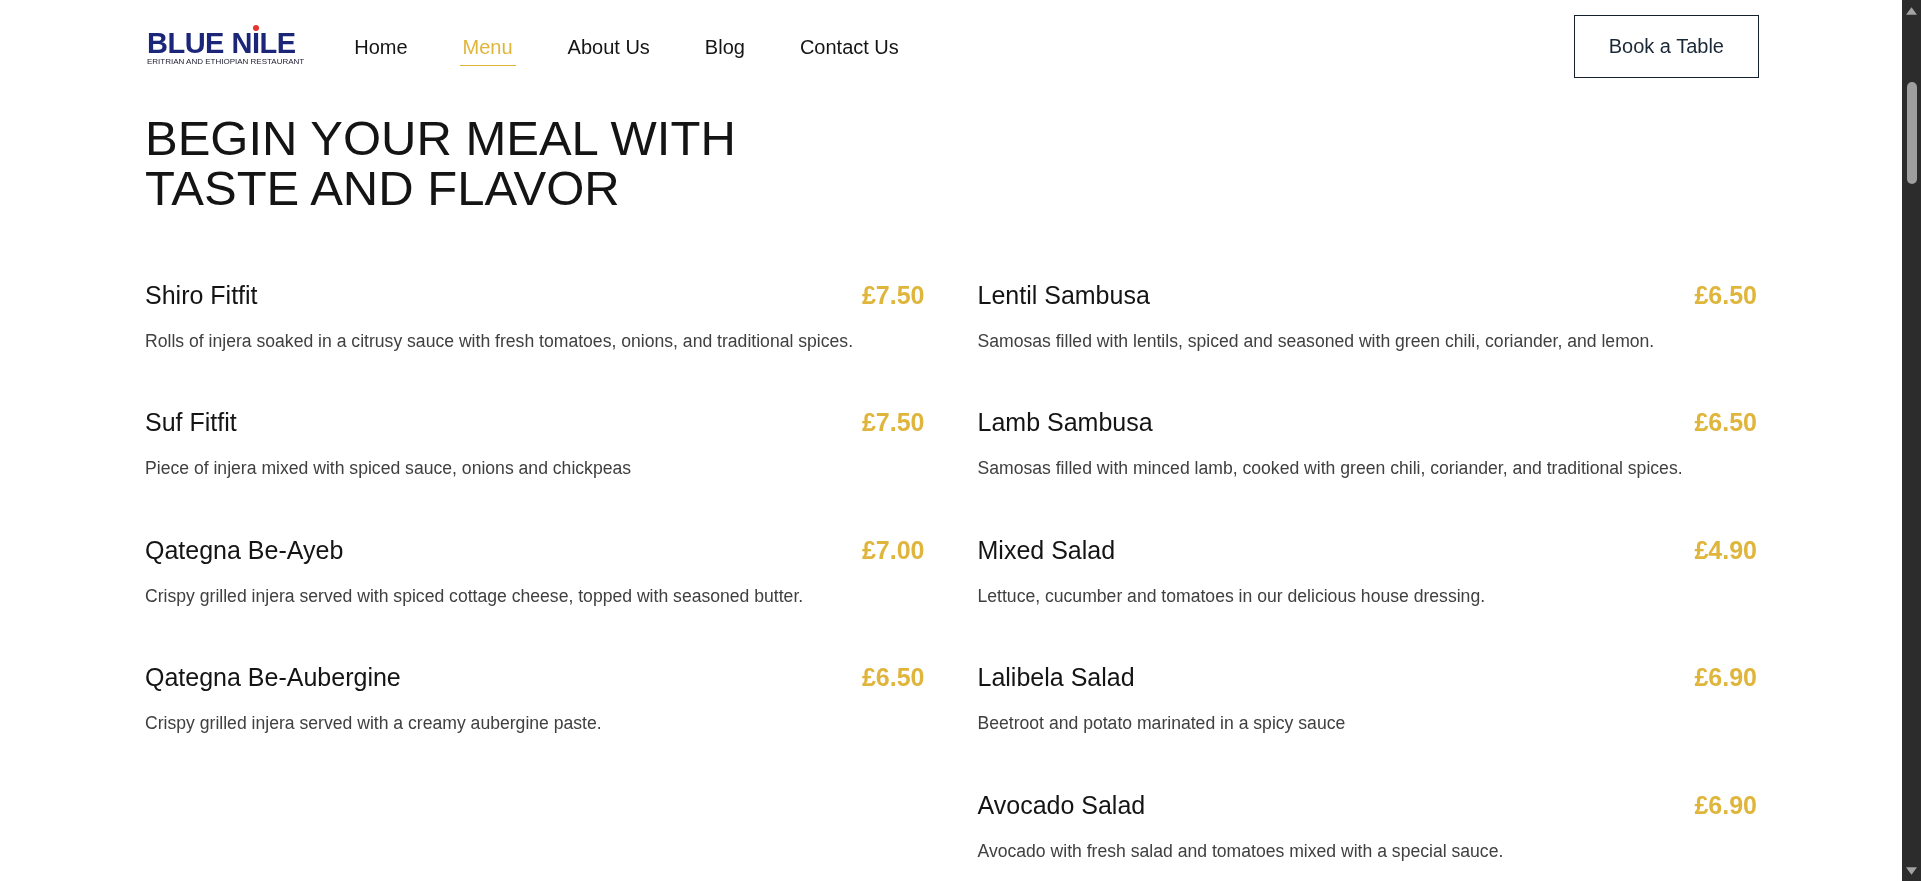  Describe the element at coordinates (724, 46) in the screenshot. I see `nav-link: Blog` at that location.